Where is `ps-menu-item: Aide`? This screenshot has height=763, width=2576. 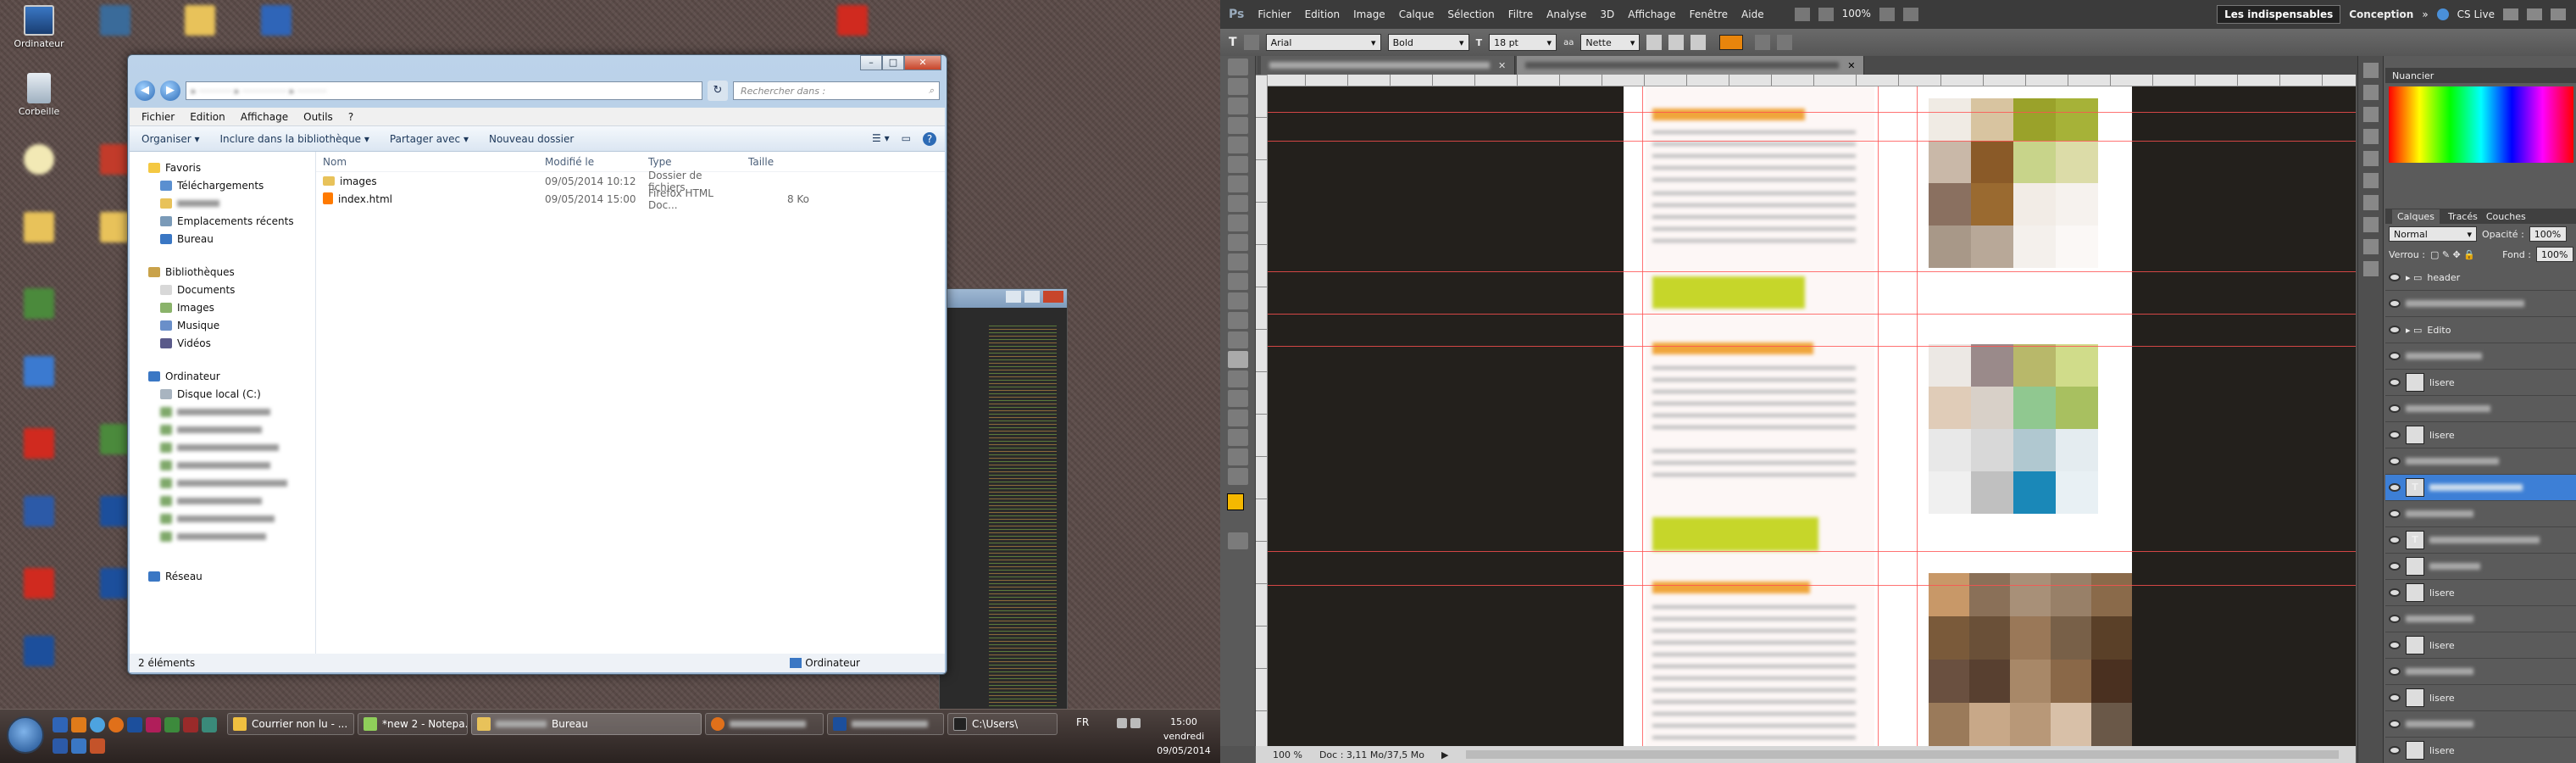 ps-menu-item: Aide is located at coordinates (1752, 14).